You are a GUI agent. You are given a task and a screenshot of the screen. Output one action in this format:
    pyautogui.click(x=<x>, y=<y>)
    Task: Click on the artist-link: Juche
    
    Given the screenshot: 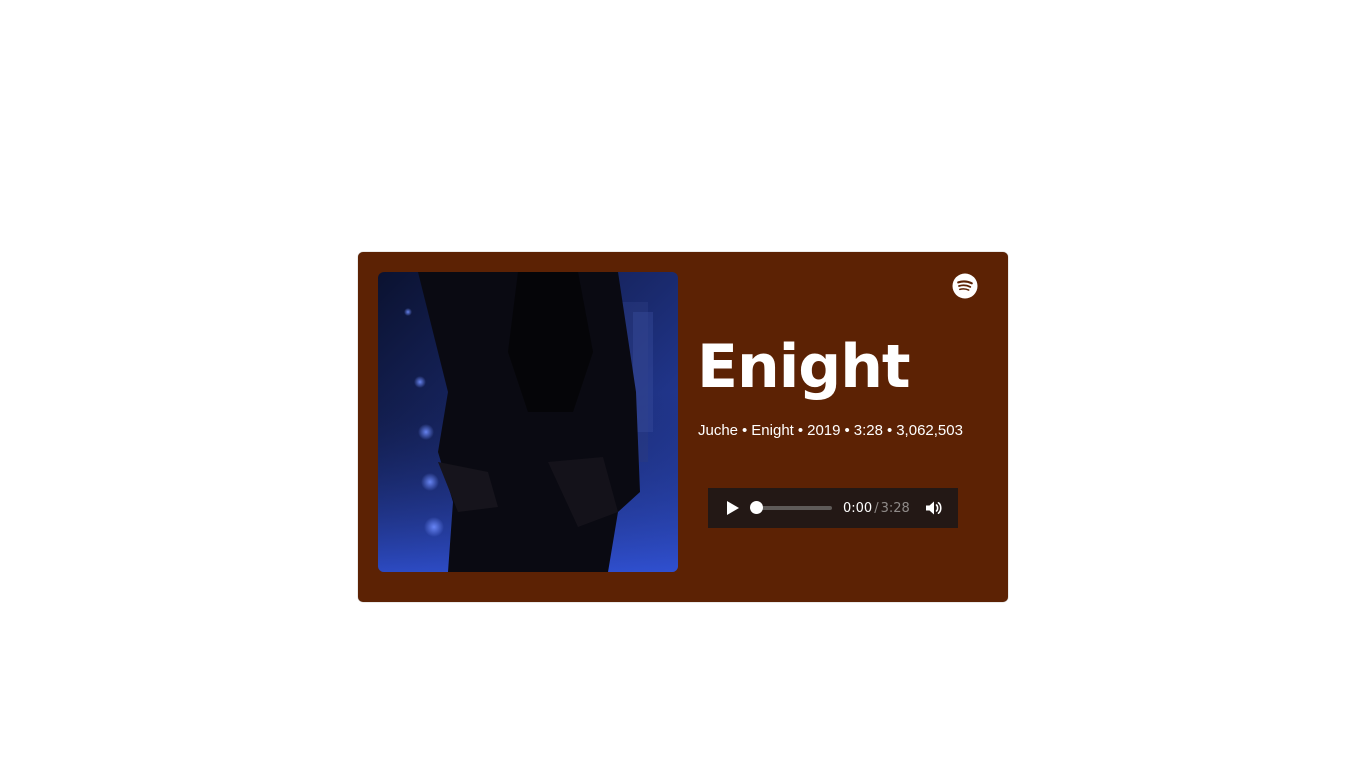 What is the action you would take?
    pyautogui.click(x=718, y=430)
    